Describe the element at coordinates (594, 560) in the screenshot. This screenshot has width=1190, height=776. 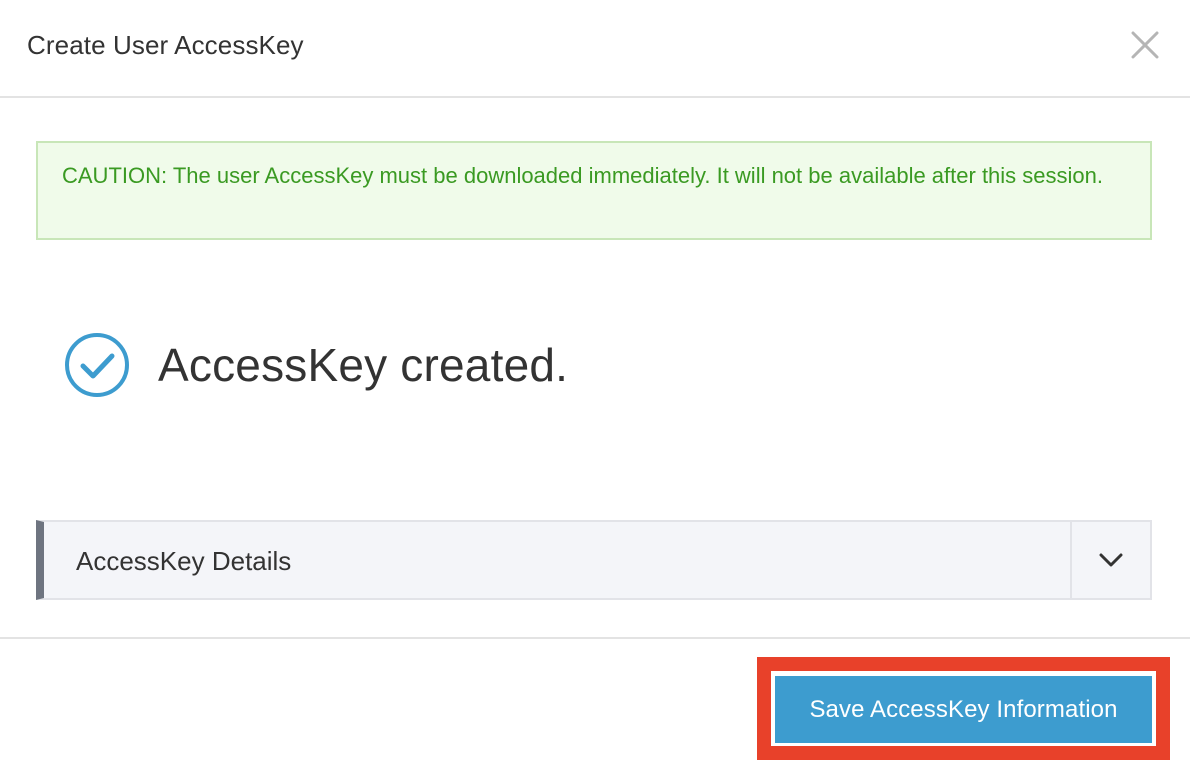
I see `accesskey-details-panel: AccessKey Details` at that location.